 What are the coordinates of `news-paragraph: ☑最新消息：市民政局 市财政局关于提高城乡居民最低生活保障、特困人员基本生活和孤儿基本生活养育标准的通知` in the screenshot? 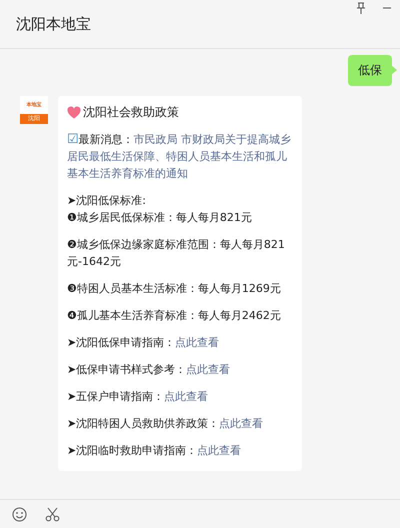 It's located at (179, 156).